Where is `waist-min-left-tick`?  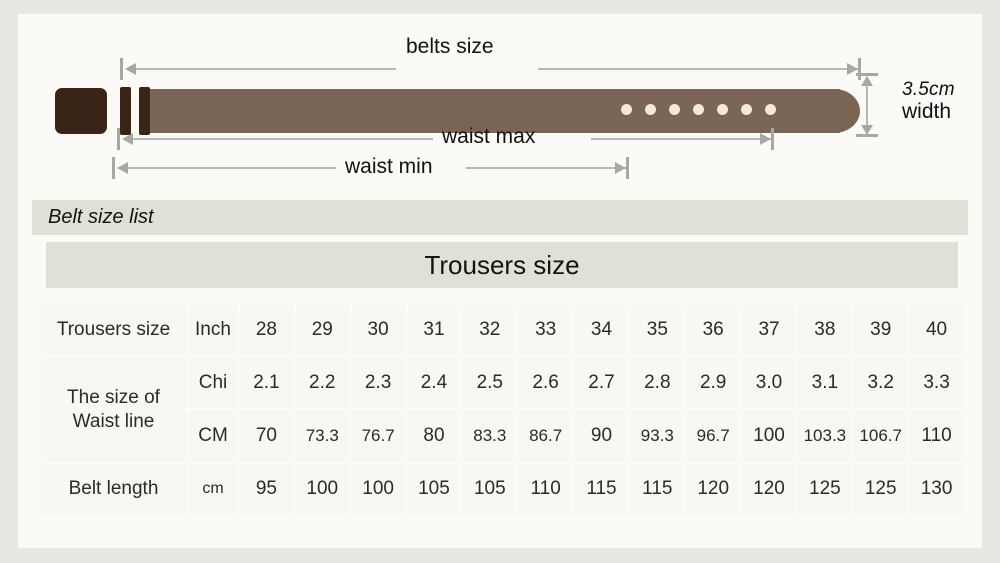 waist-min-left-tick is located at coordinates (113, 168).